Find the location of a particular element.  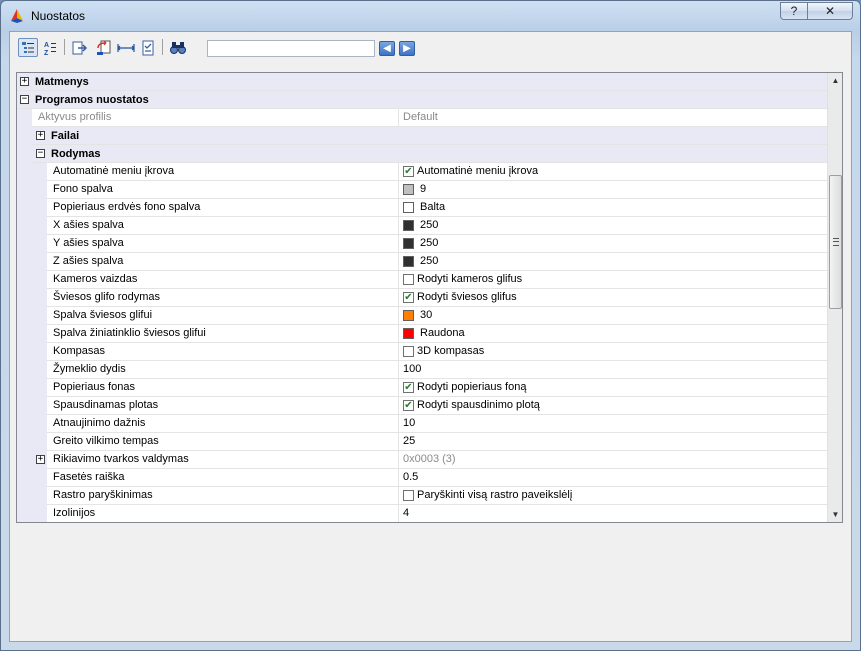

scroll-up-icon: ▲ is located at coordinates (835, 80).